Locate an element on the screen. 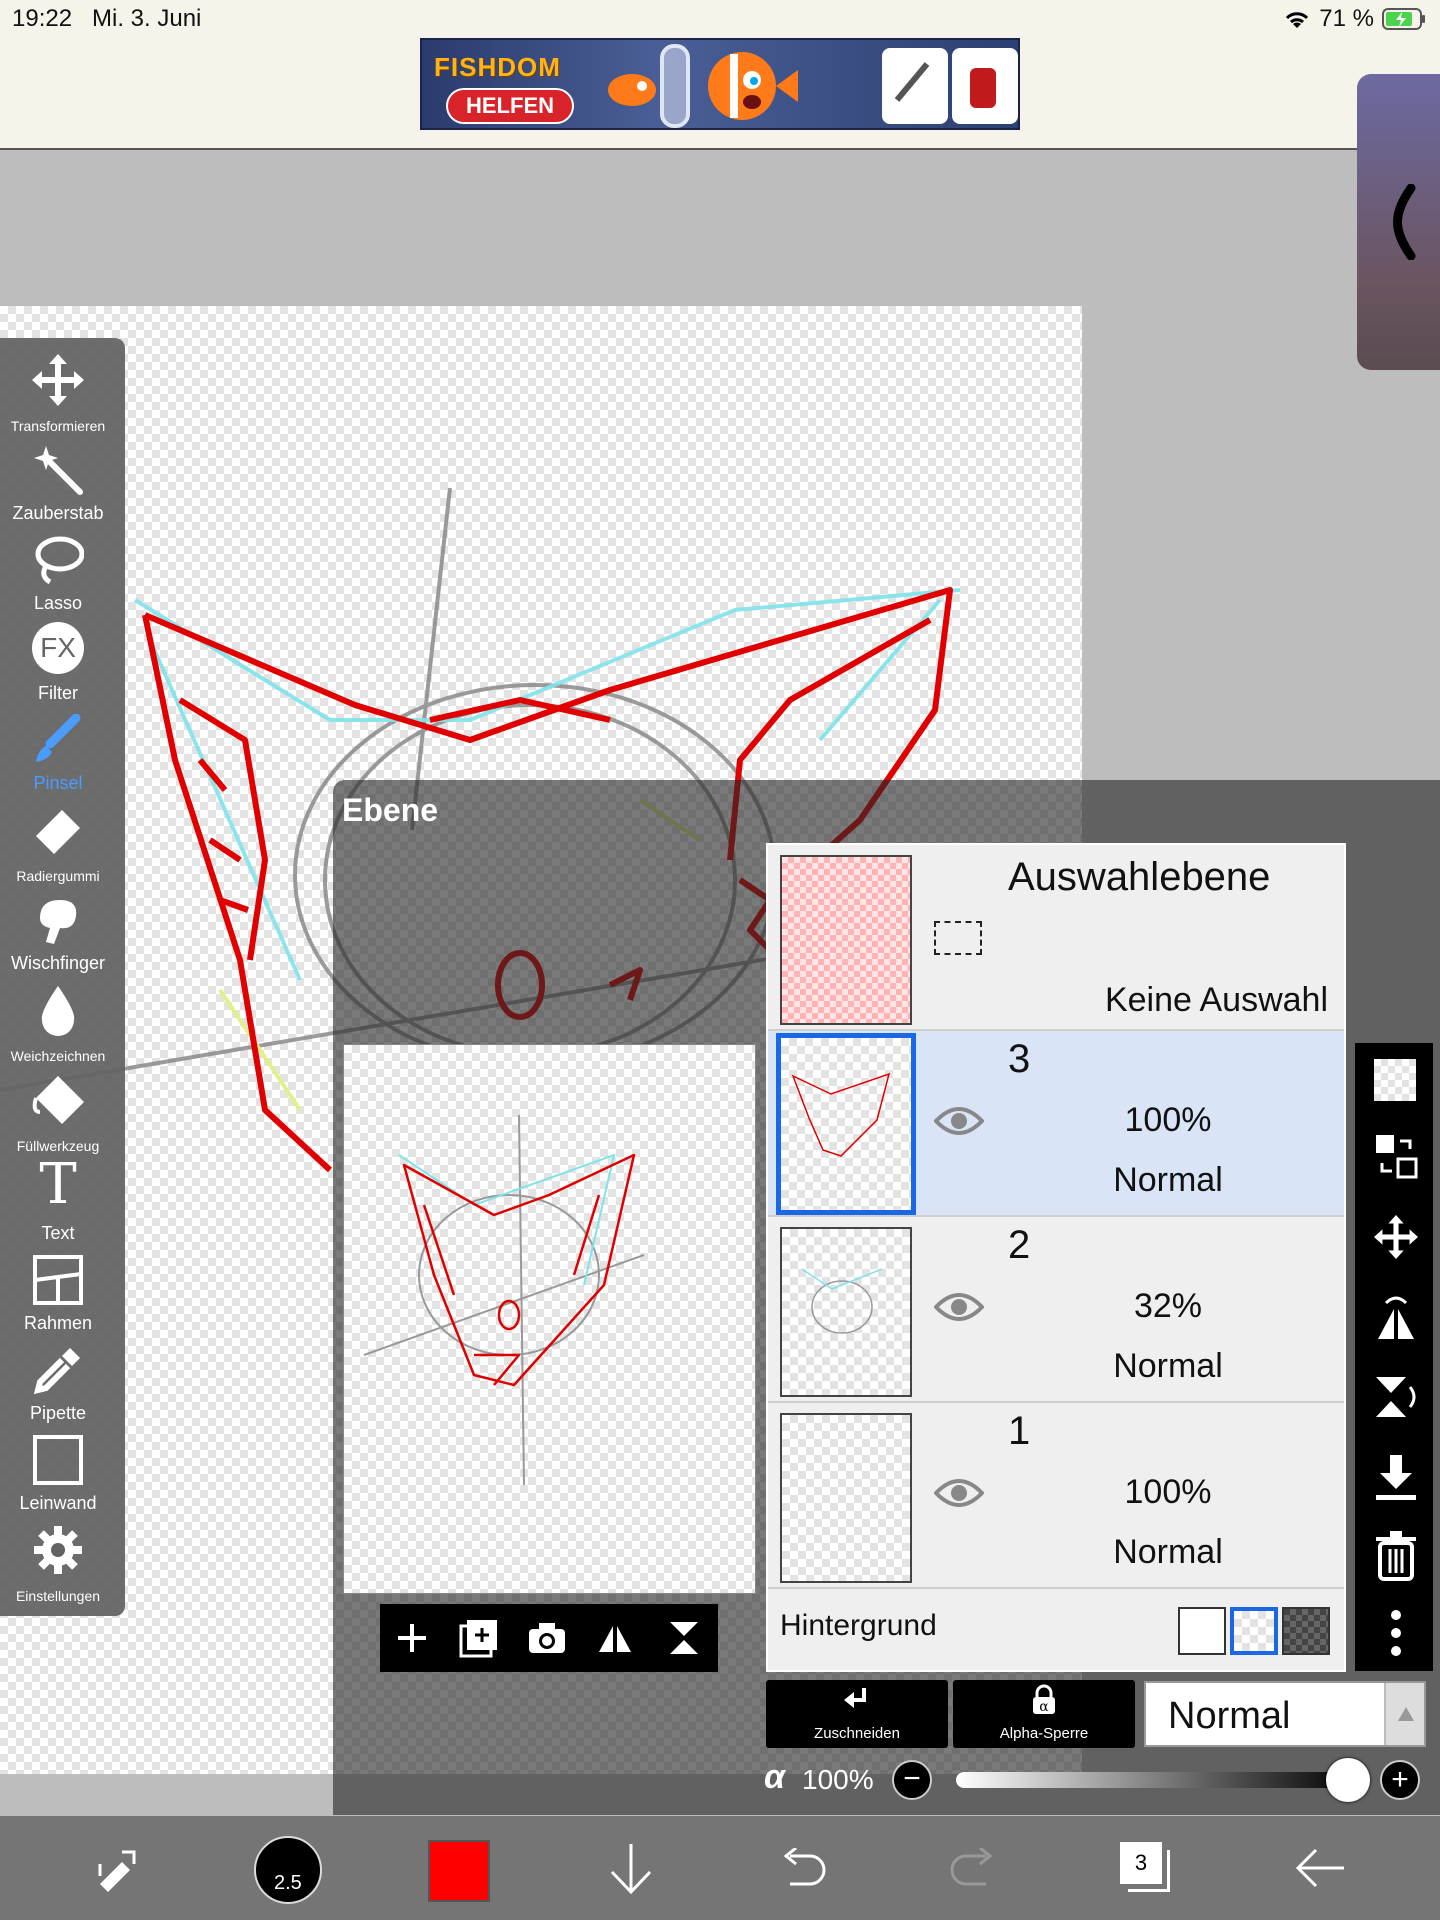  eraser-icon is located at coordinates (58, 832).